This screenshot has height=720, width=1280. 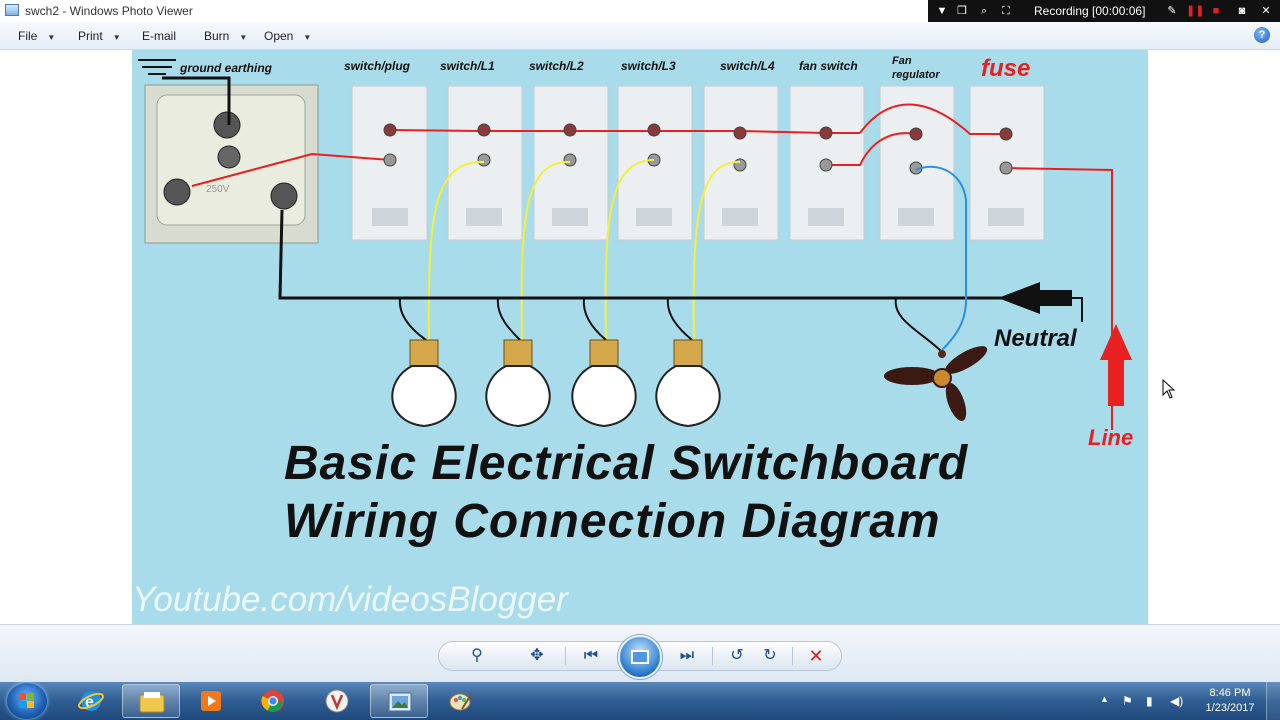 I want to click on switch-l4-label: switch/L4, so click(x=747, y=66).